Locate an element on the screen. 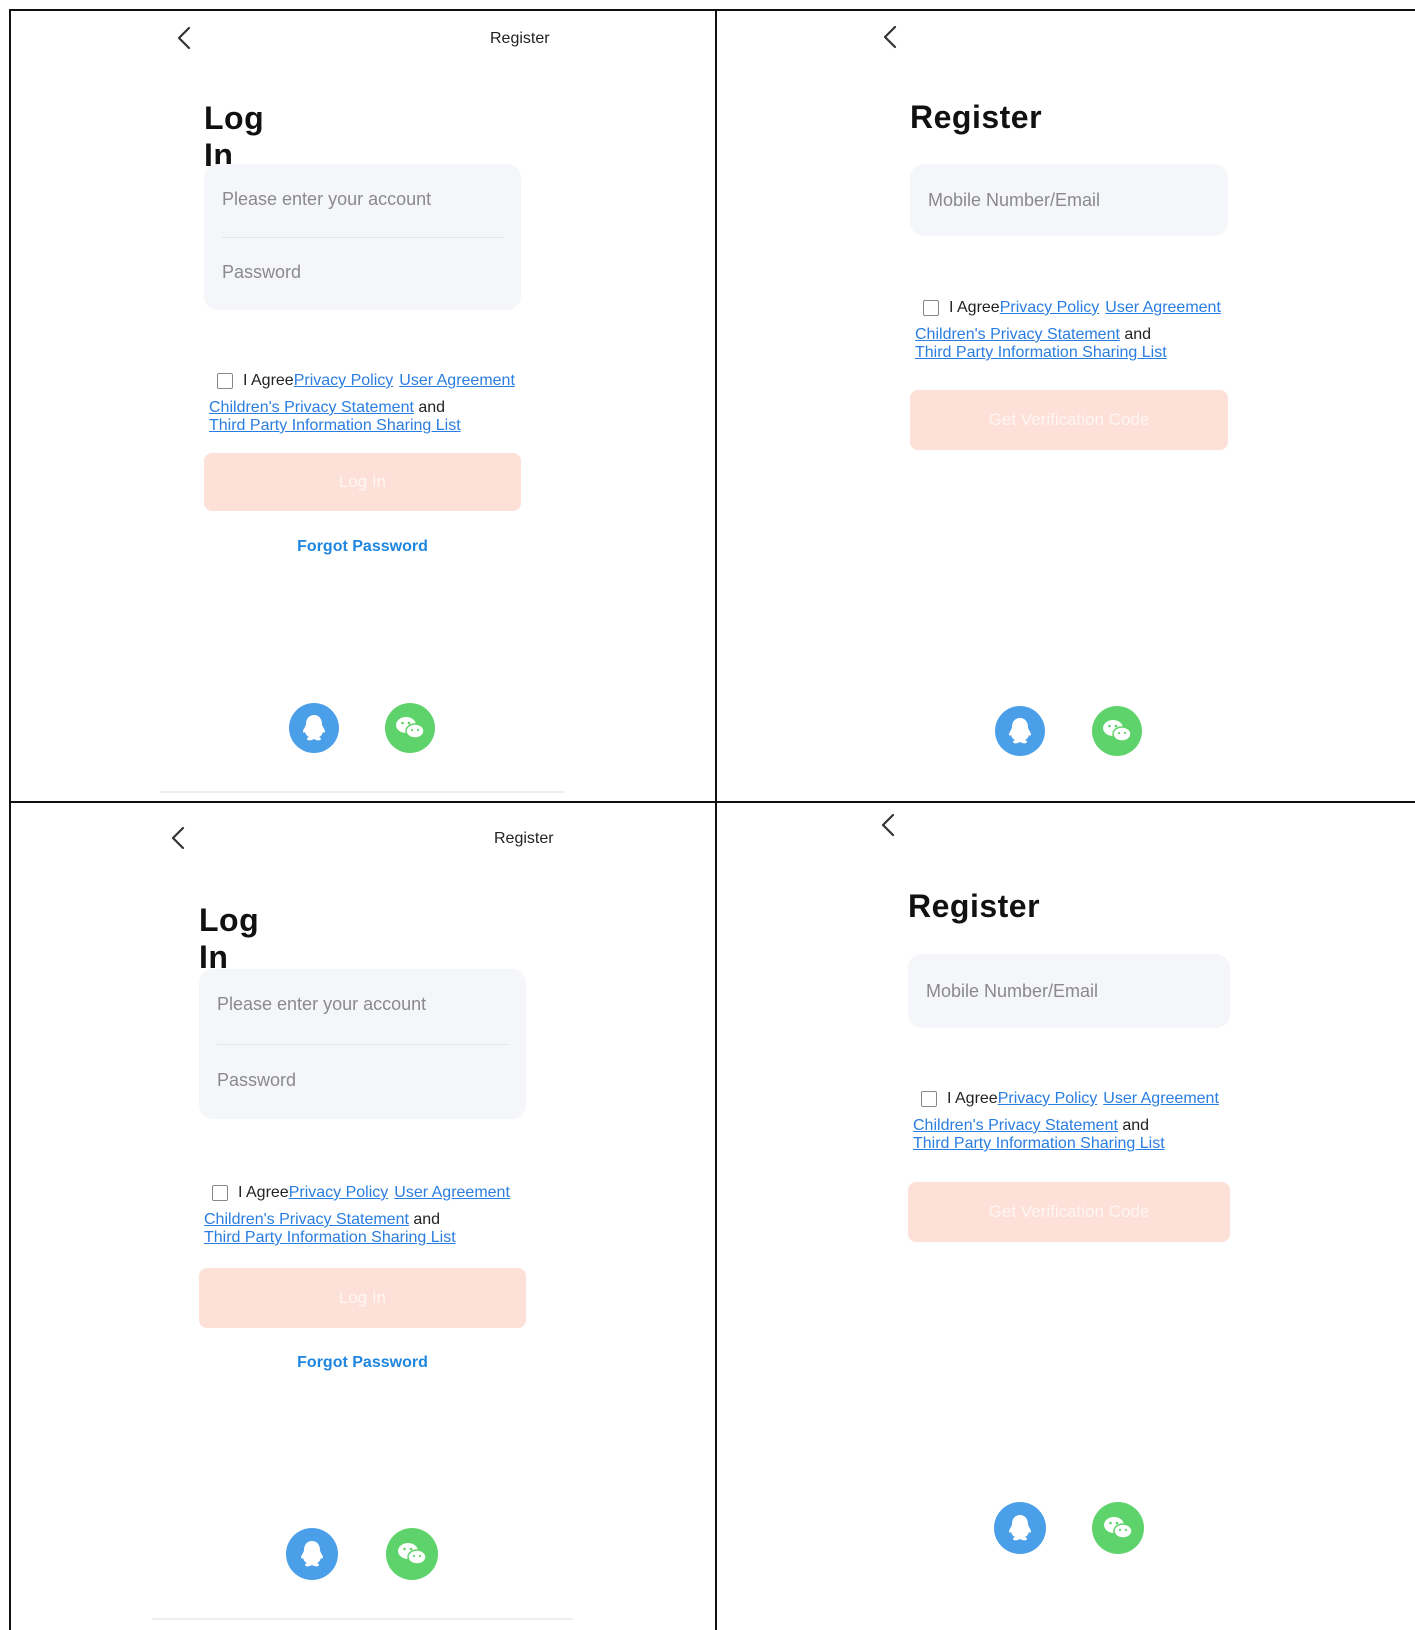 This screenshot has width=1415, height=1630. grid-border-top is located at coordinates (712, 10).